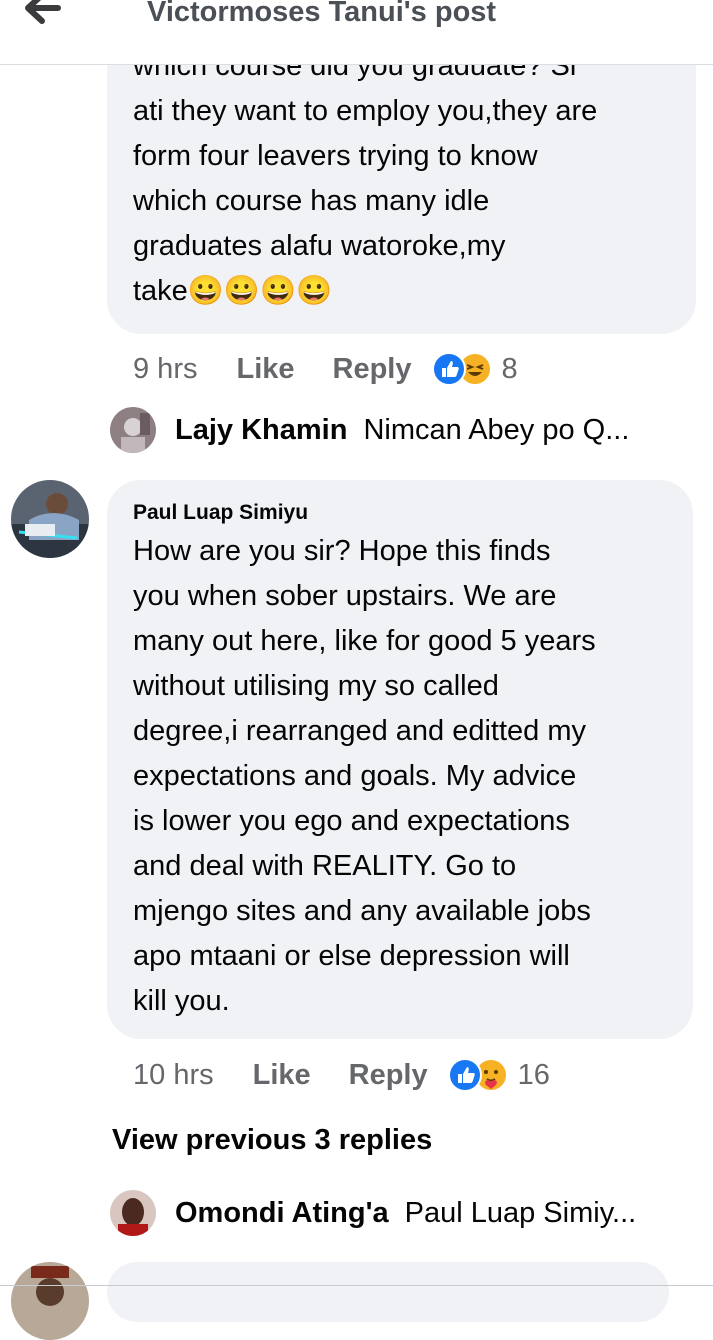  I want to click on post-header: Victormoses Tanui's post, so click(356, 32).